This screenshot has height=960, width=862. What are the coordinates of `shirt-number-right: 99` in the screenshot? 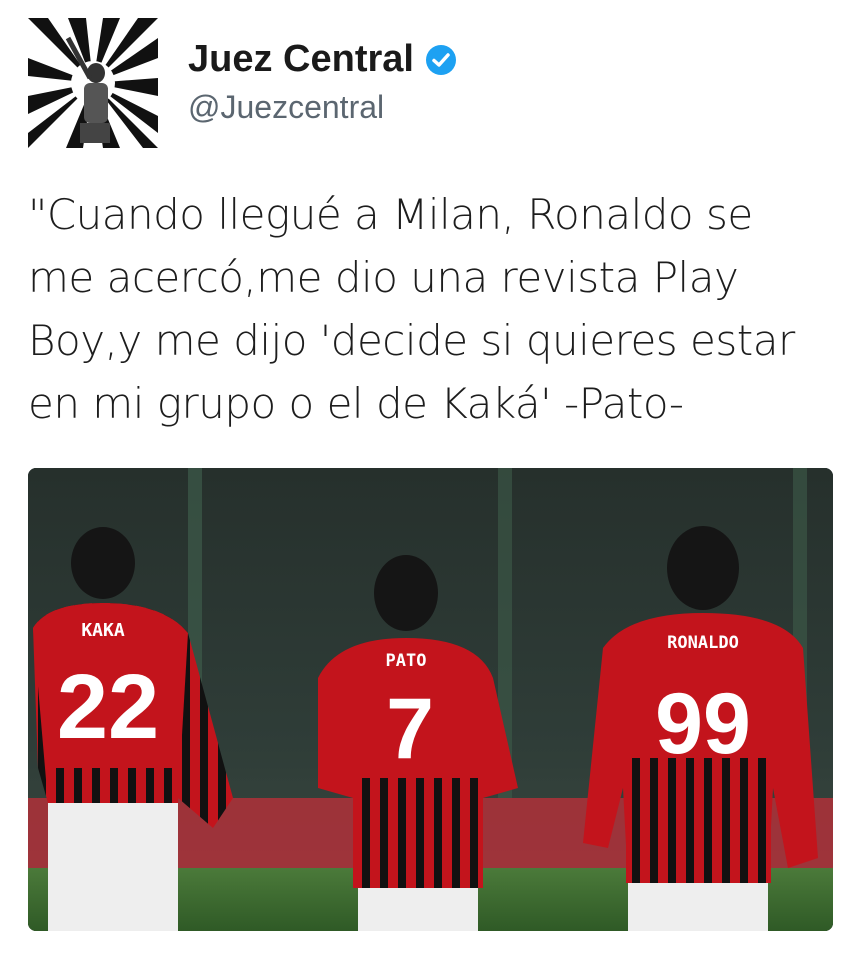 It's located at (703, 724).